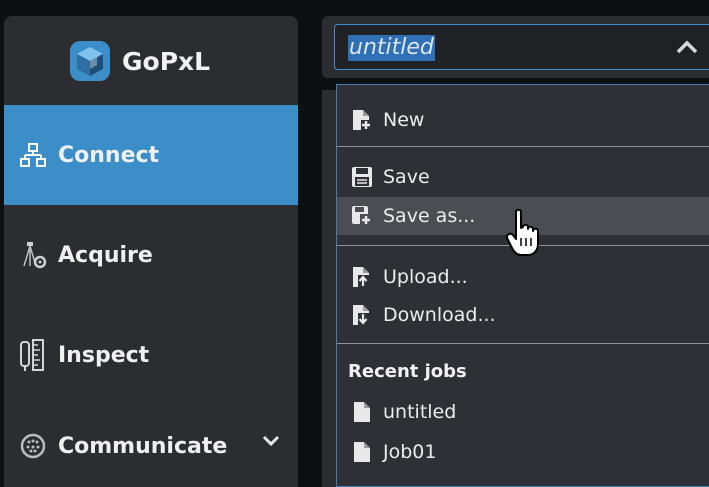 The width and height of the screenshot is (709, 487). Describe the element at coordinates (104, 355) in the screenshot. I see `sidebar-item-label: Inspect` at that location.